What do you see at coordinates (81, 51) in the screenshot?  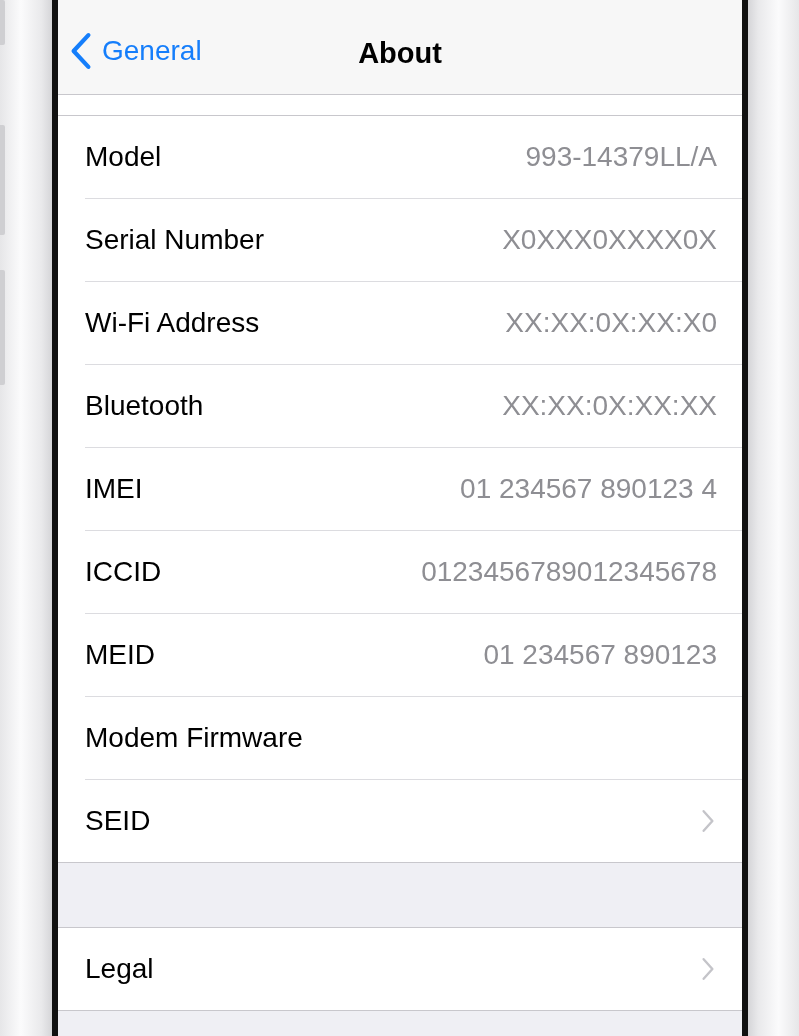 I see `back-chevron-icon` at bounding box center [81, 51].